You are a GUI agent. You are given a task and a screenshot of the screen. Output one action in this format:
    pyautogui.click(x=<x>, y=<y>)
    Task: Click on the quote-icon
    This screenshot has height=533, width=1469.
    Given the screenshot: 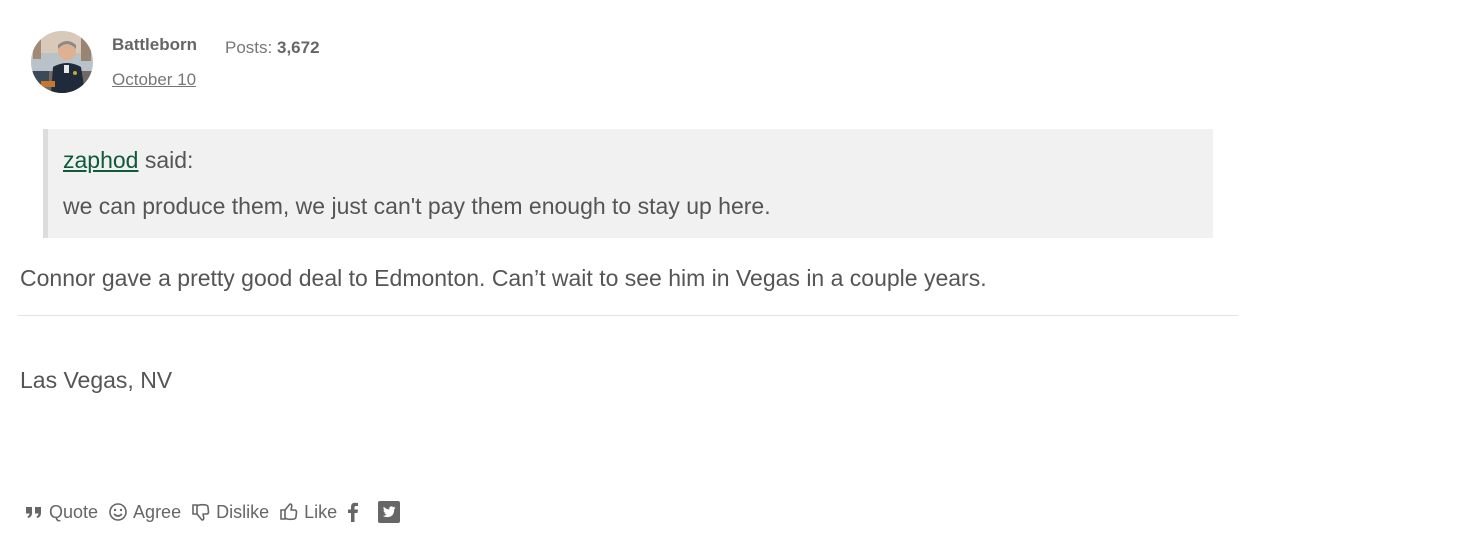 What is the action you would take?
    pyautogui.click(x=33, y=512)
    